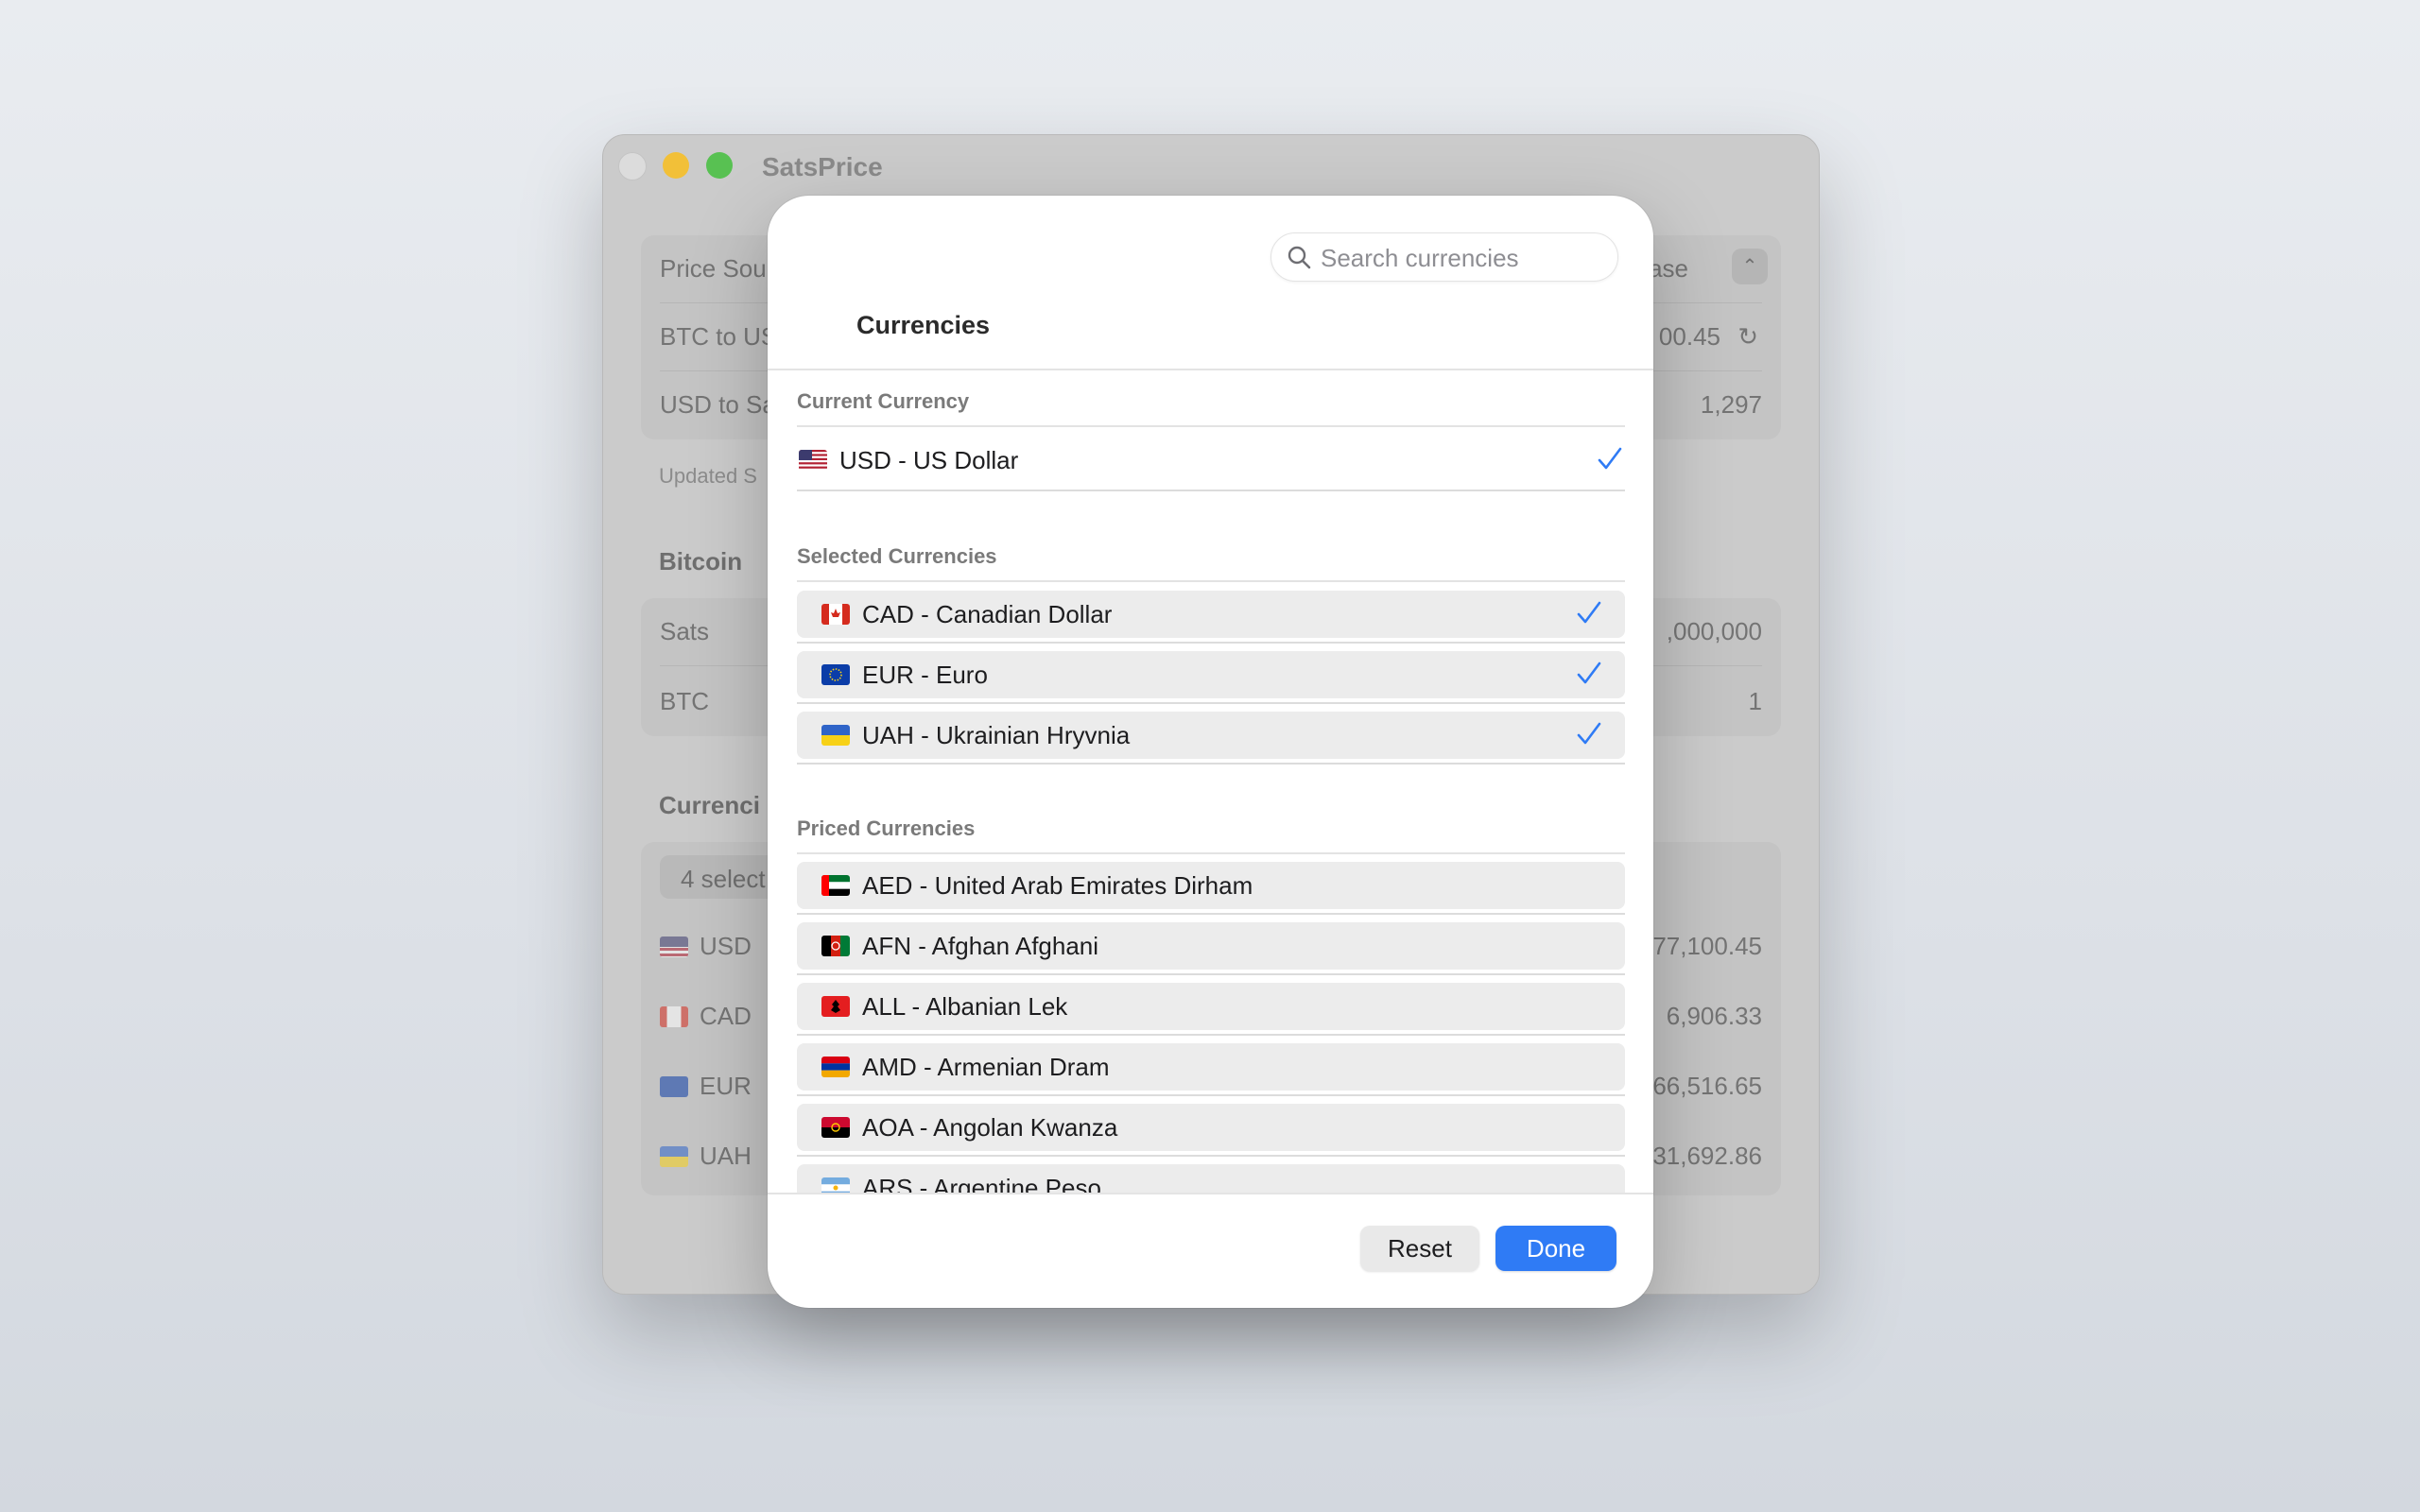 The image size is (2420, 1512). Describe the element at coordinates (632, 166) in the screenshot. I see `window-close-button` at that location.